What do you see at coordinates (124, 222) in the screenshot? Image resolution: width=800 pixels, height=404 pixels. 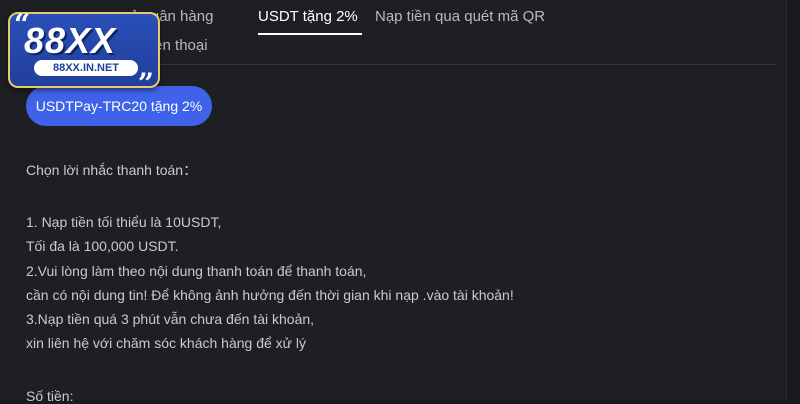 I see `instruction-line: 1. Nạp tiền tối thiểu là 10USDT,` at bounding box center [124, 222].